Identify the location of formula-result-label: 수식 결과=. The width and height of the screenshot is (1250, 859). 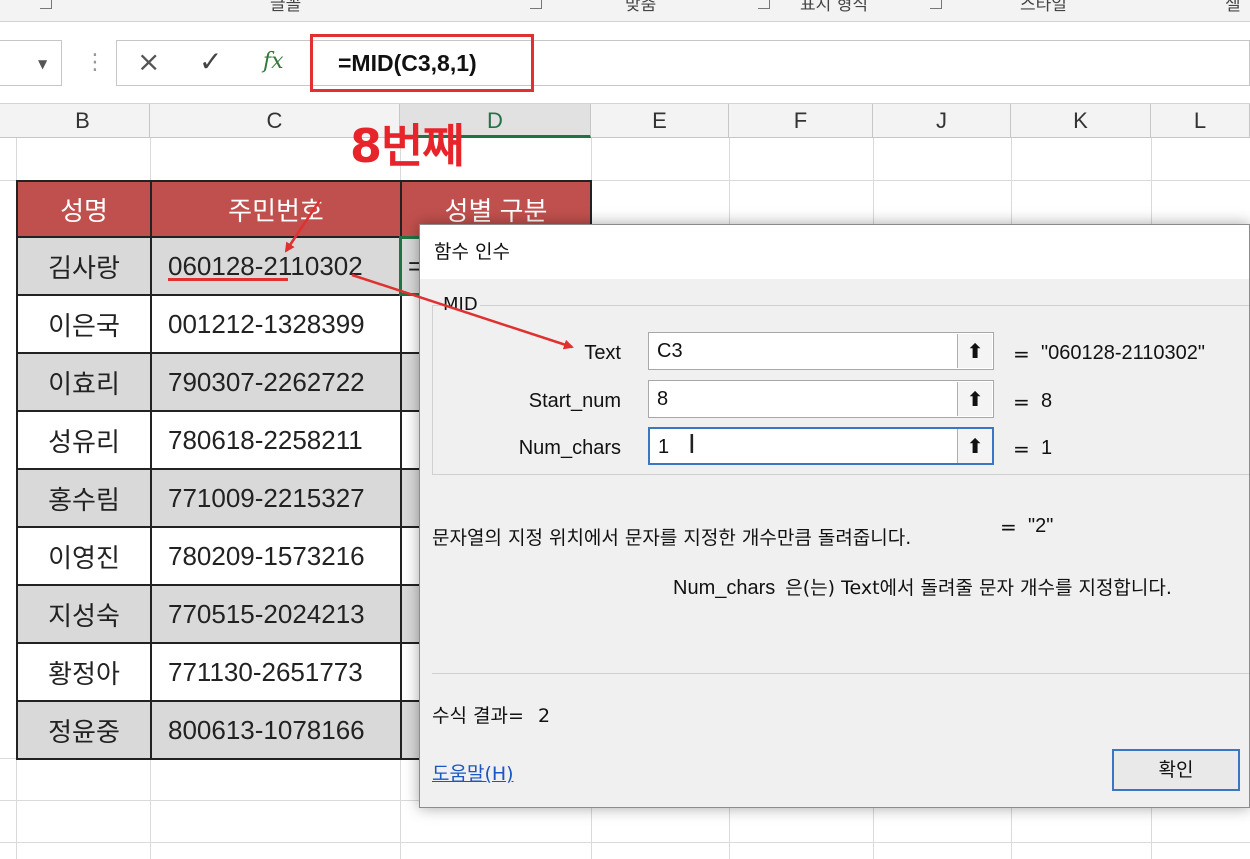
(478, 716).